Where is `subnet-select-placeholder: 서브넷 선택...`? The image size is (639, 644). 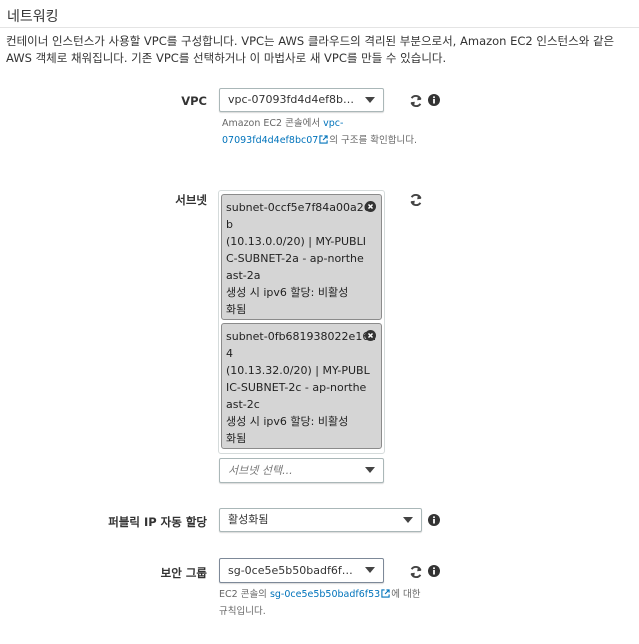
subnet-select-placeholder: 서브넷 선택... is located at coordinates (260, 470).